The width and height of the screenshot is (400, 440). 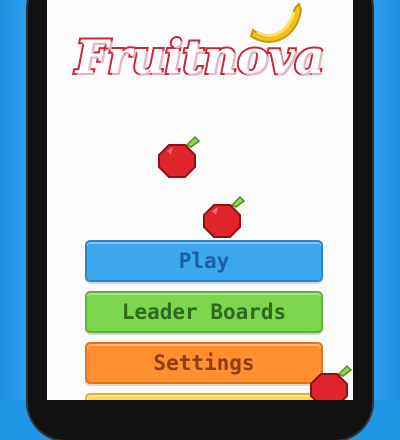 What do you see at coordinates (204, 396) in the screenshot?
I see `menu-button-partial` at bounding box center [204, 396].